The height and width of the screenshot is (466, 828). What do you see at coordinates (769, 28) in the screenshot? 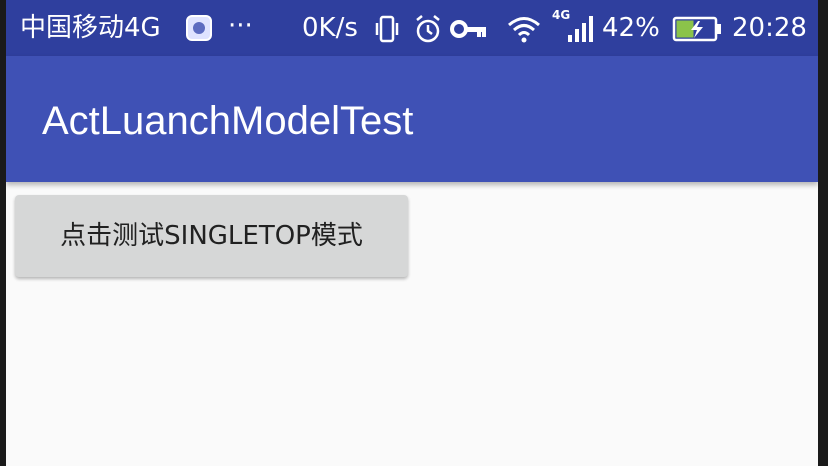
I see `clock: 20:28` at bounding box center [769, 28].